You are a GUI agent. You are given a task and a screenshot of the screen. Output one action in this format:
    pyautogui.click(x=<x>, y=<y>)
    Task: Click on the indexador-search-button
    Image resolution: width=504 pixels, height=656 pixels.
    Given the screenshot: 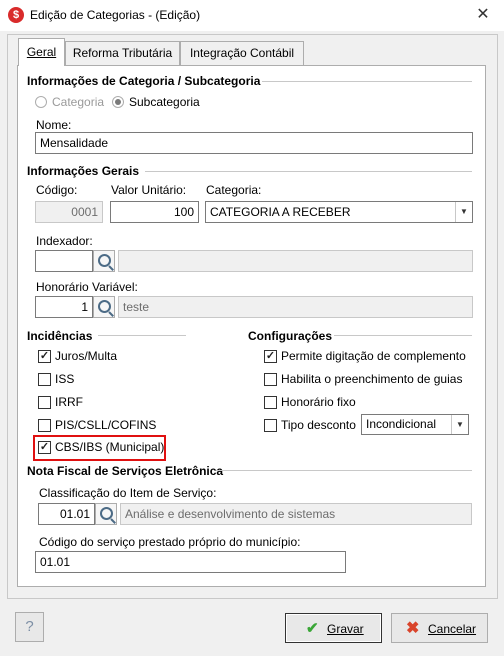 What is the action you would take?
    pyautogui.click(x=104, y=261)
    